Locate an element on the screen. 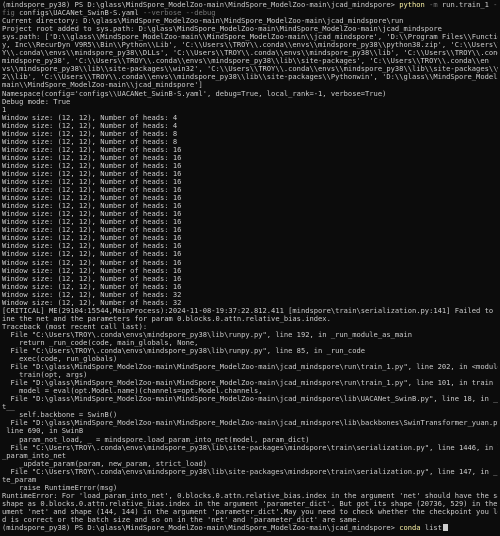  error-line: _param_into_net is located at coordinates (34, 455).